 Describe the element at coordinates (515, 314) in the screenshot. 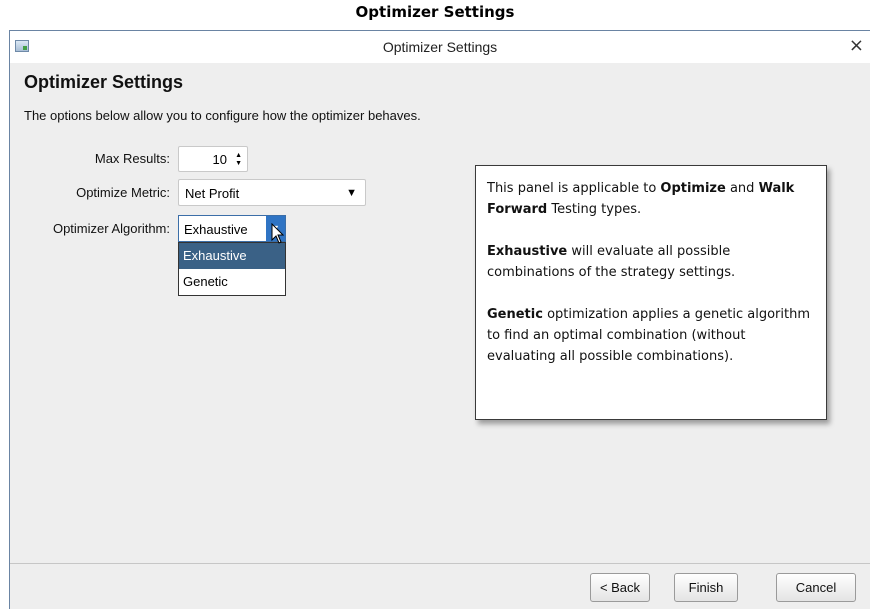

I see `info-emphasis: Genetic` at that location.